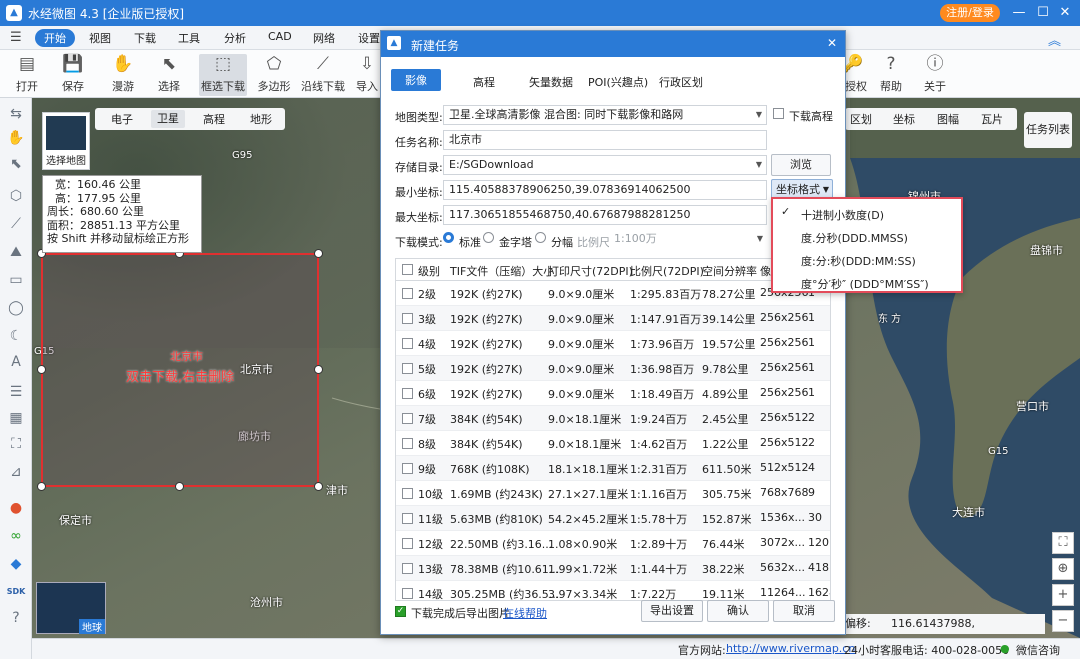  What do you see at coordinates (681, 82) in the screenshot?
I see `tab-admin-division: 行政区划` at bounding box center [681, 82].